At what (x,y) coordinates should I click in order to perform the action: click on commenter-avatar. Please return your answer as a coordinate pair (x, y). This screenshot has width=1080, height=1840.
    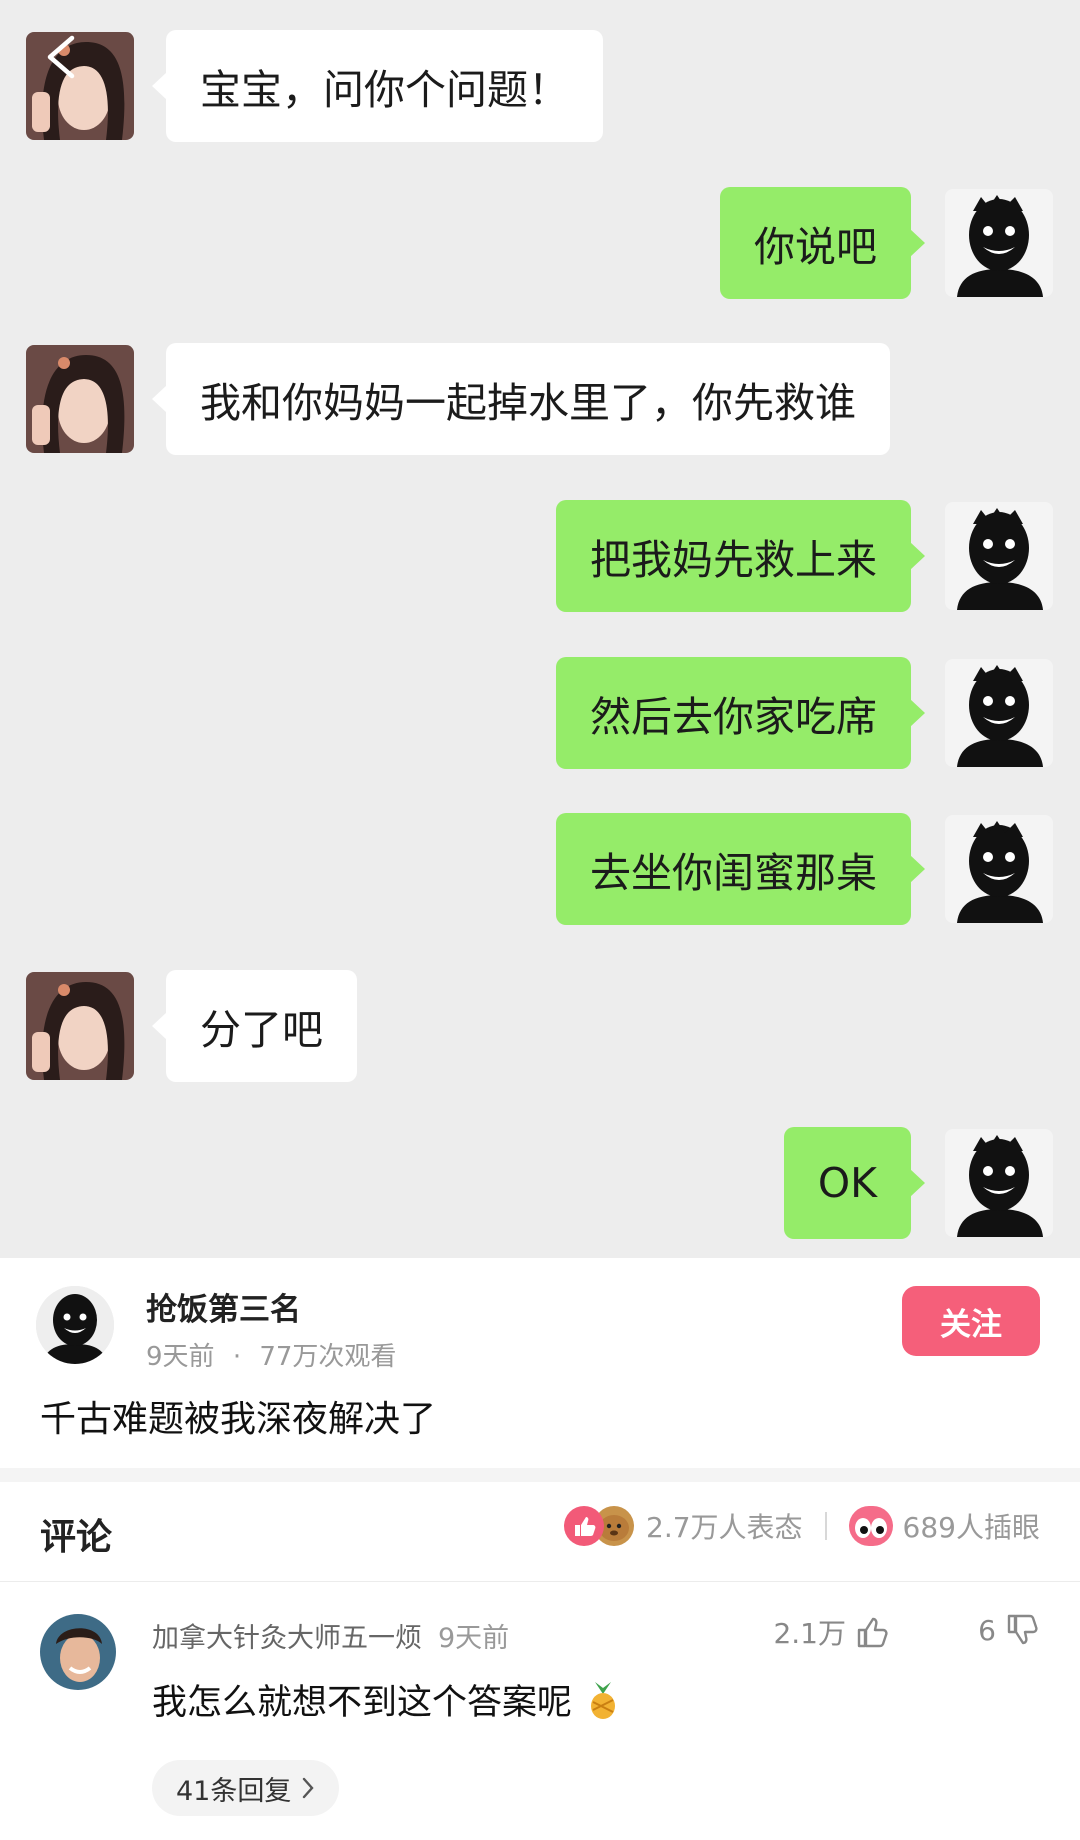
    Looking at the image, I should click on (78, 1652).